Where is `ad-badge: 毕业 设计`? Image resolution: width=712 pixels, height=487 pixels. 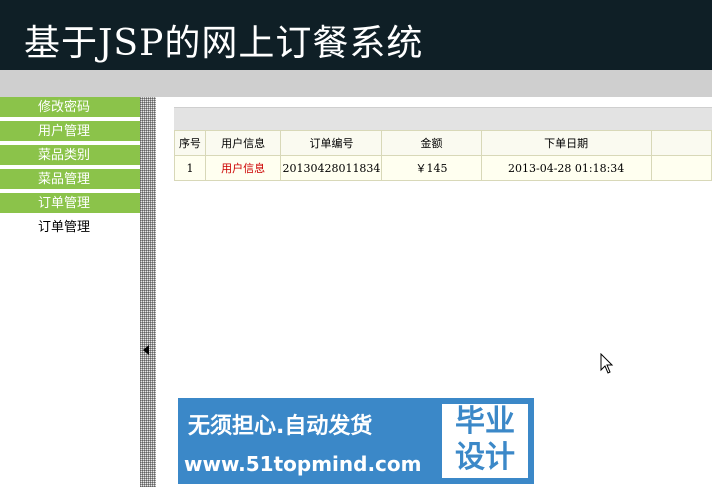 ad-badge: 毕业 设计 is located at coordinates (485, 441).